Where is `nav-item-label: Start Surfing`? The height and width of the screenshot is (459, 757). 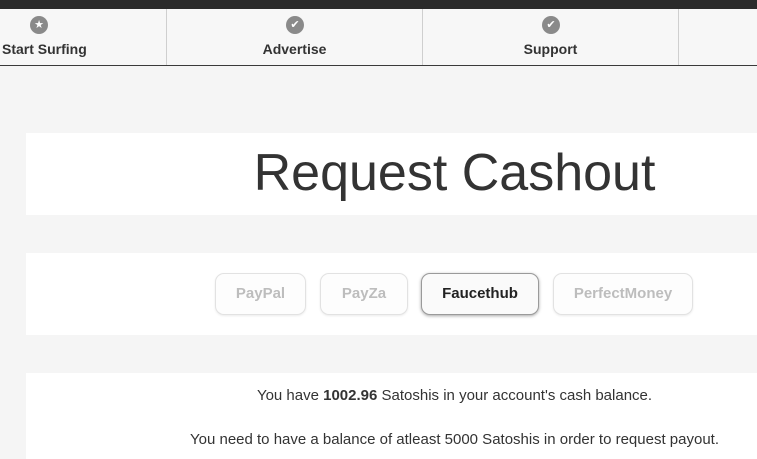 nav-item-label: Start Surfing is located at coordinates (44, 49).